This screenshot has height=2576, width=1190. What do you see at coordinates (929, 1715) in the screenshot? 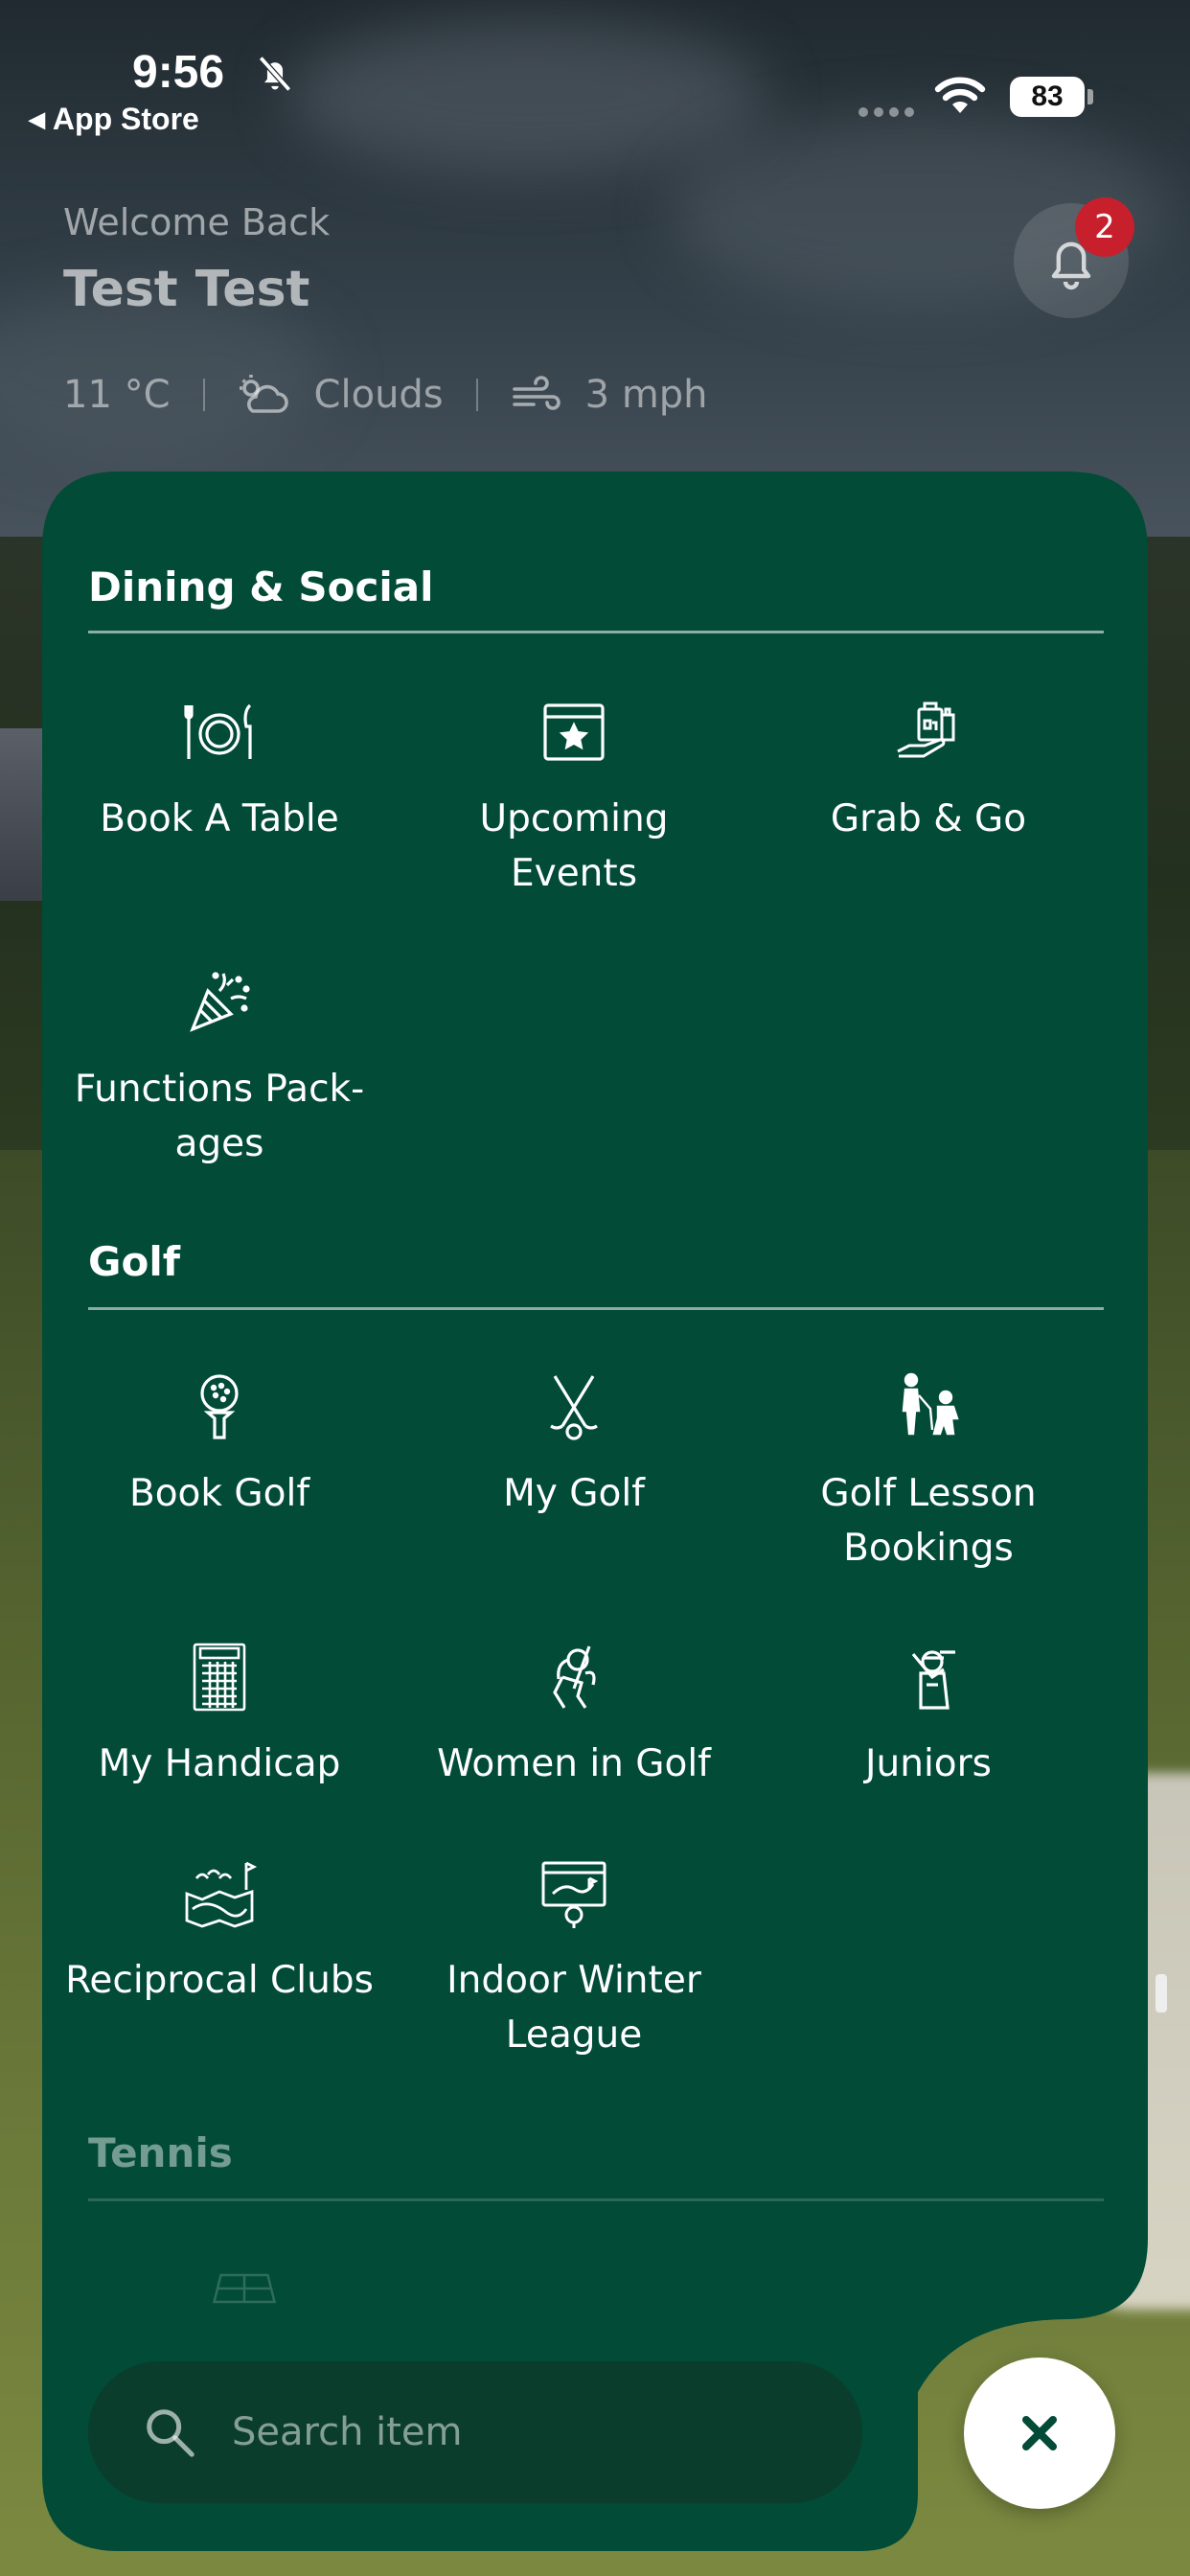
I see `menu-item-juniors: Juniors` at bounding box center [929, 1715].